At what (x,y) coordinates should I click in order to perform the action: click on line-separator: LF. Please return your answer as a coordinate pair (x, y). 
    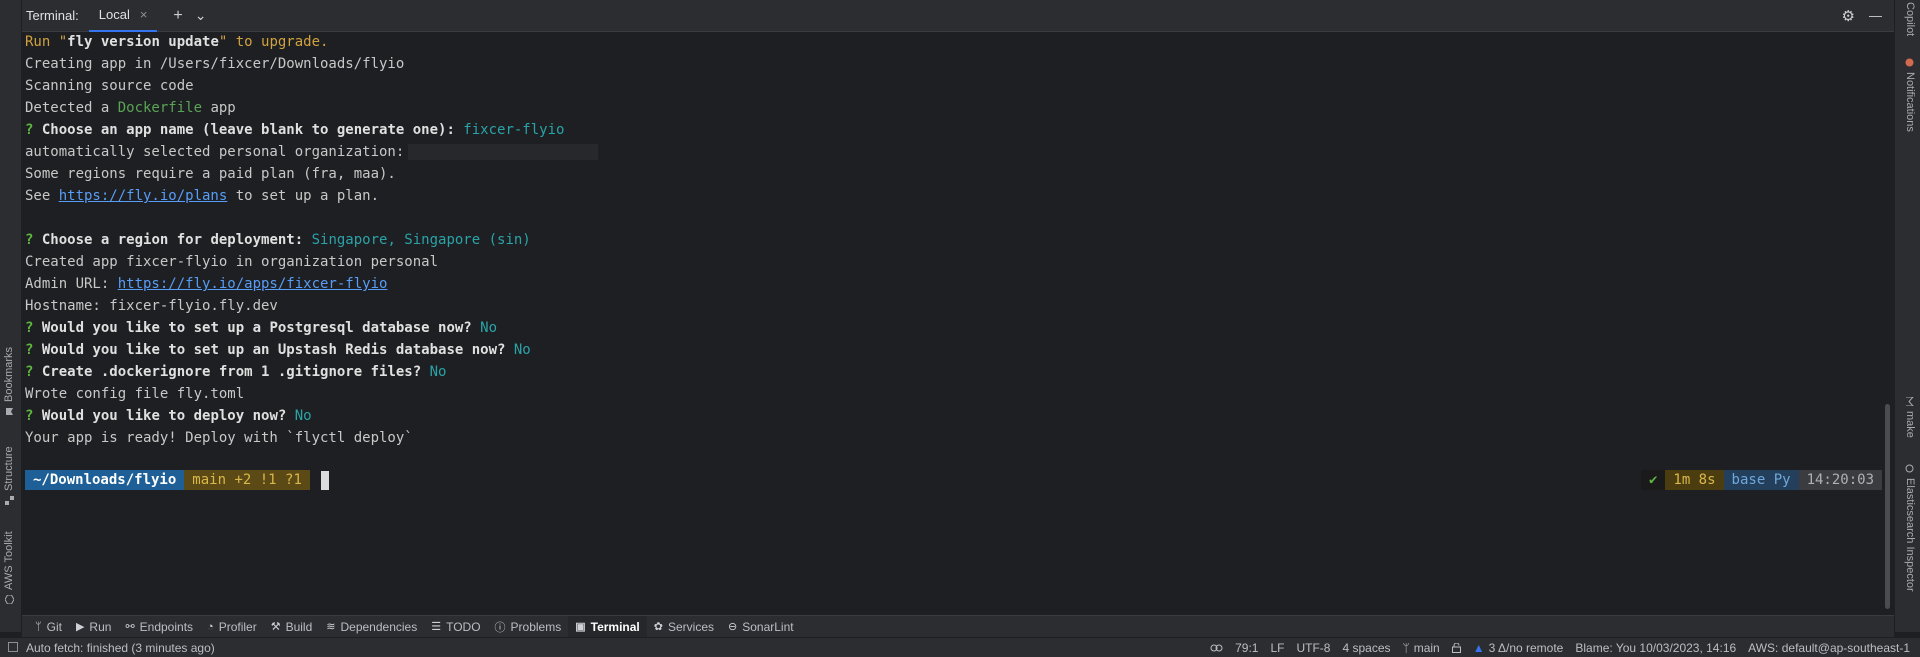
    Looking at the image, I should click on (1277, 648).